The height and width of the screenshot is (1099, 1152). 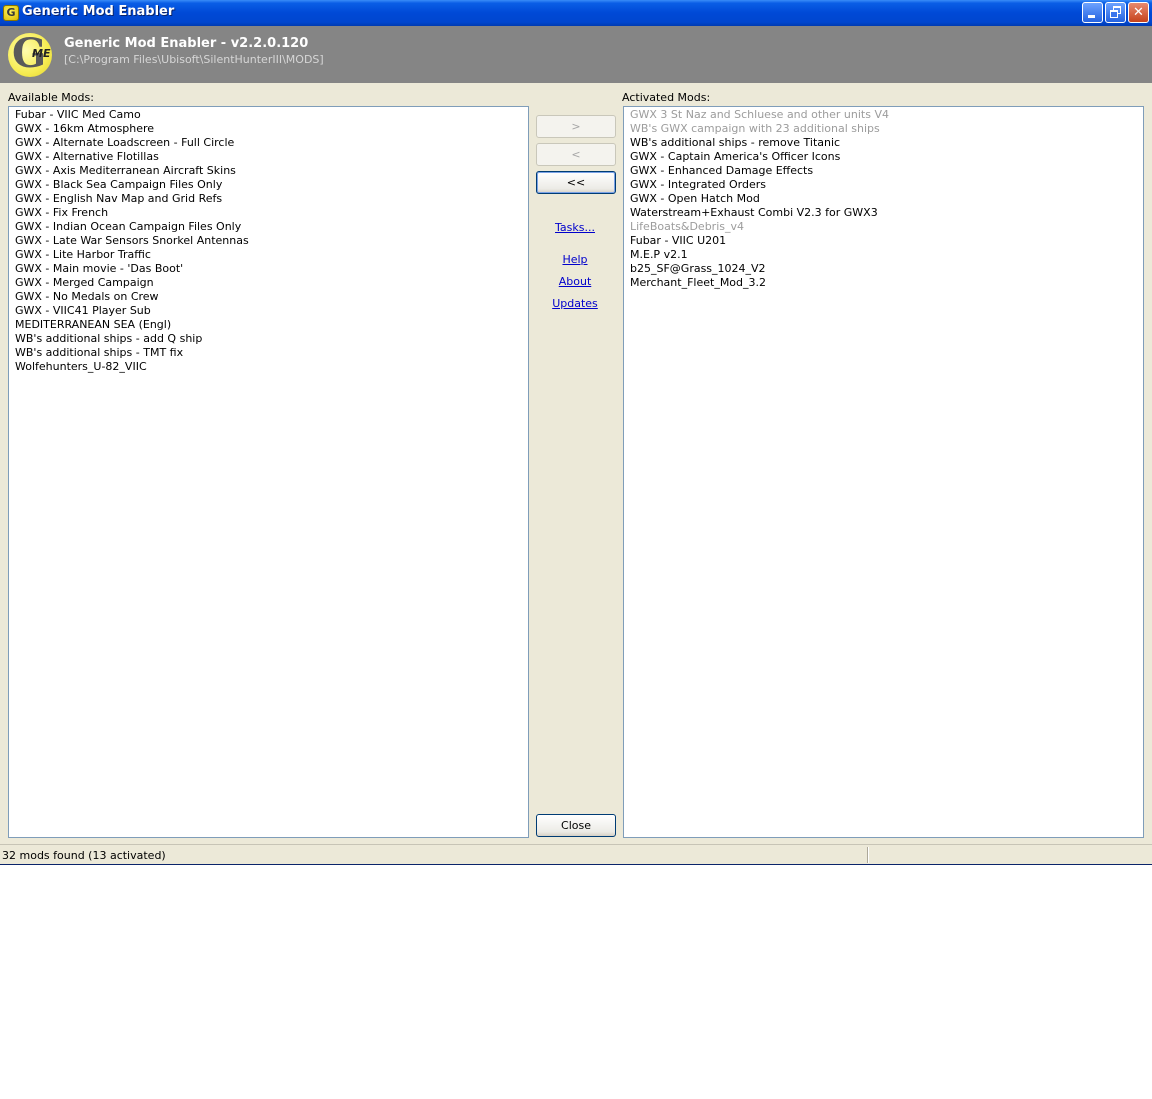 What do you see at coordinates (883, 255) in the screenshot?
I see `activated-mod-item: M.E.P v2.1` at bounding box center [883, 255].